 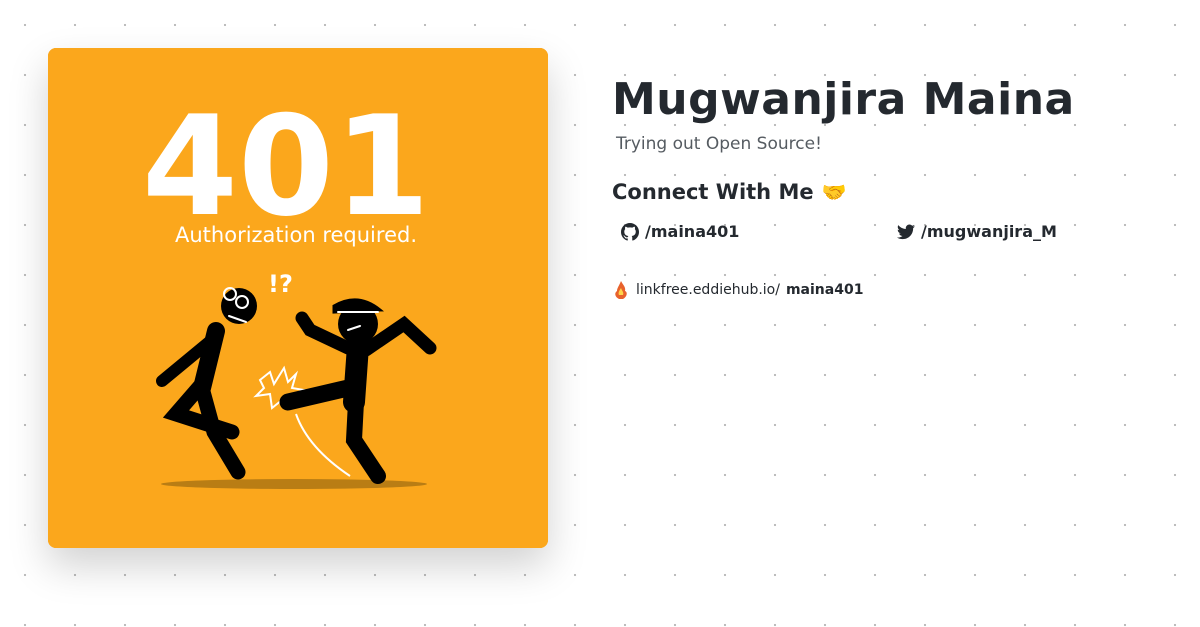 What do you see at coordinates (892, 290) in the screenshot?
I see `linkfree-link: linkfree.eddiehub.io/ maina401` at bounding box center [892, 290].